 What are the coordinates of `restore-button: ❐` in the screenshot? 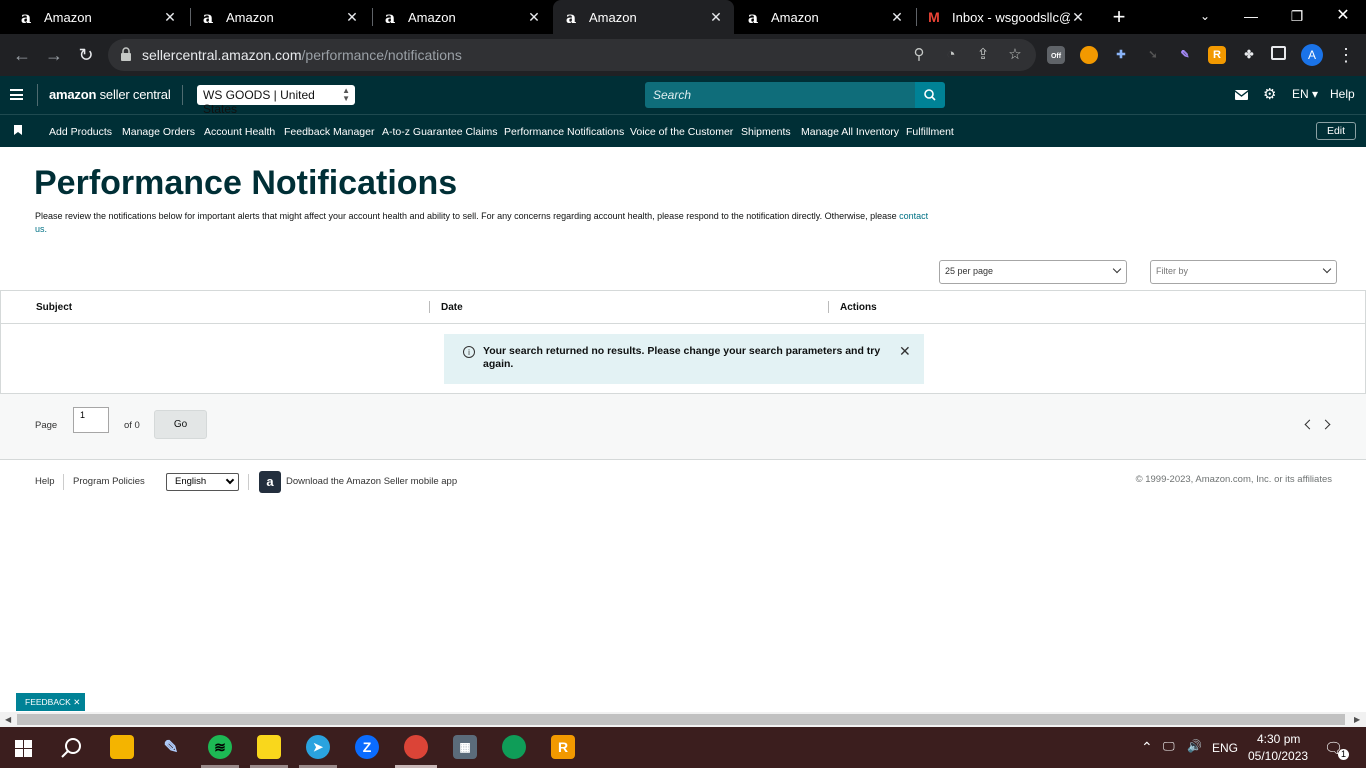 It's located at (1297, 17).